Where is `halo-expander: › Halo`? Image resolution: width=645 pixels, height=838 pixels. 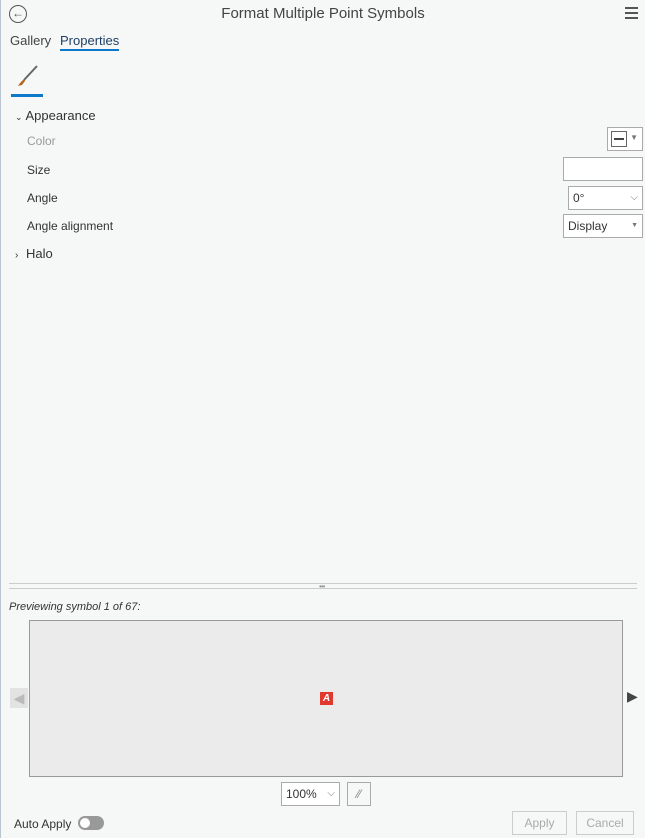
halo-expander: › Halo is located at coordinates (34, 253).